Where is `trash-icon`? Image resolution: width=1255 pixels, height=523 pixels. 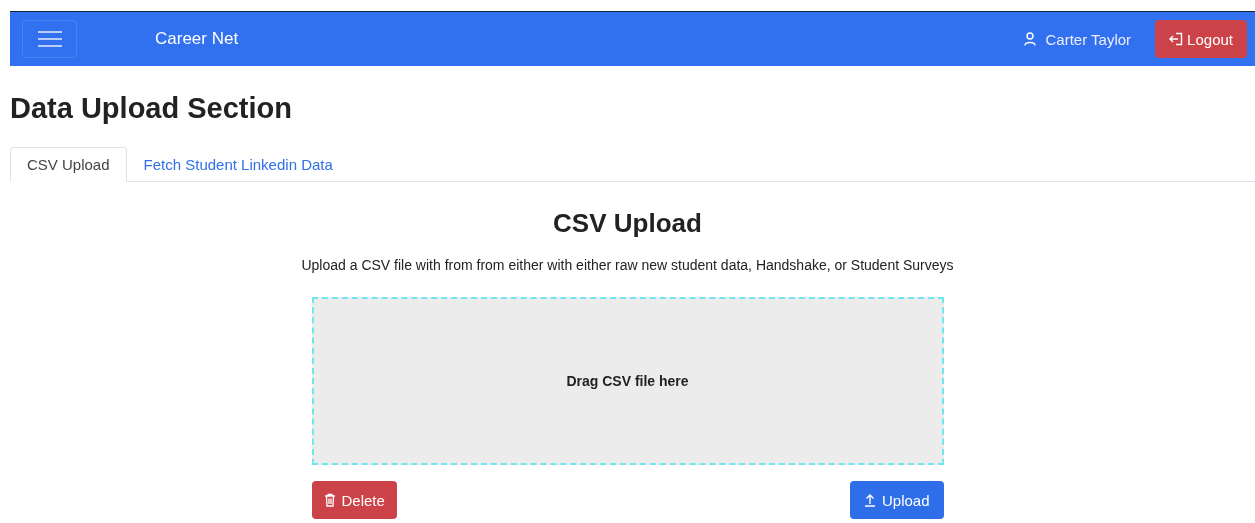
trash-icon is located at coordinates (329, 500).